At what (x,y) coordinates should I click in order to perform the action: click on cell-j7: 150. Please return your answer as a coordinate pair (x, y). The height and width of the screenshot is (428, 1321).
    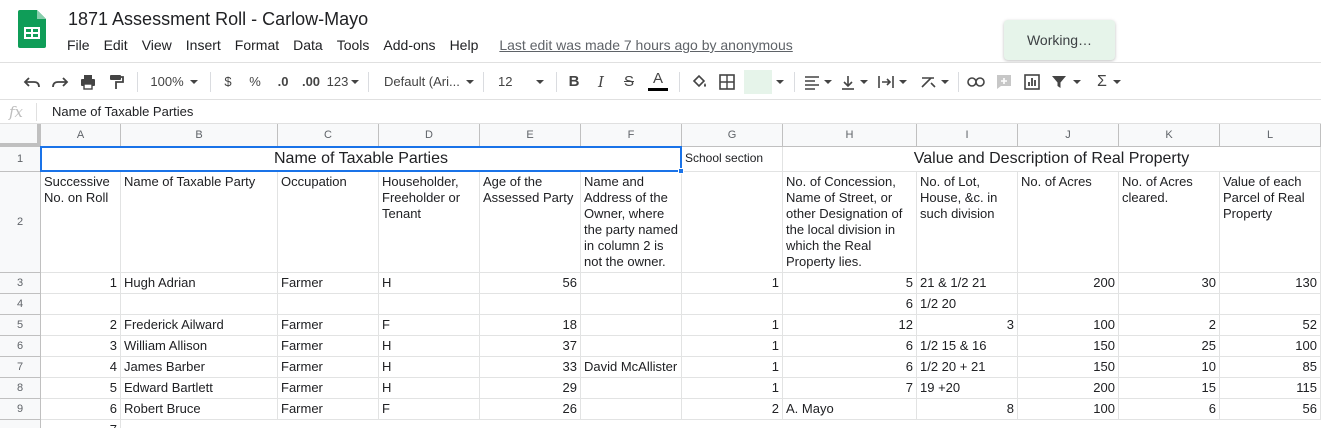
    Looking at the image, I should click on (1068, 367).